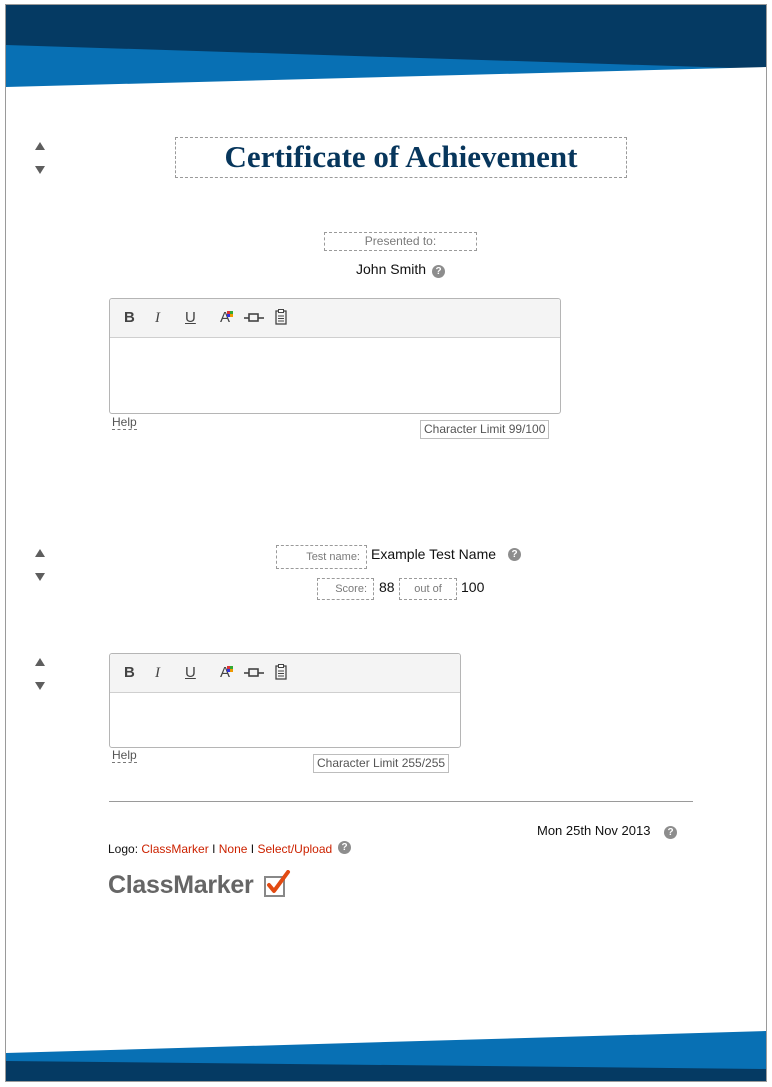 This screenshot has height=1087, width=772. What do you see at coordinates (594, 830) in the screenshot?
I see `certificate-date: Mon 25th Nov 2013` at bounding box center [594, 830].